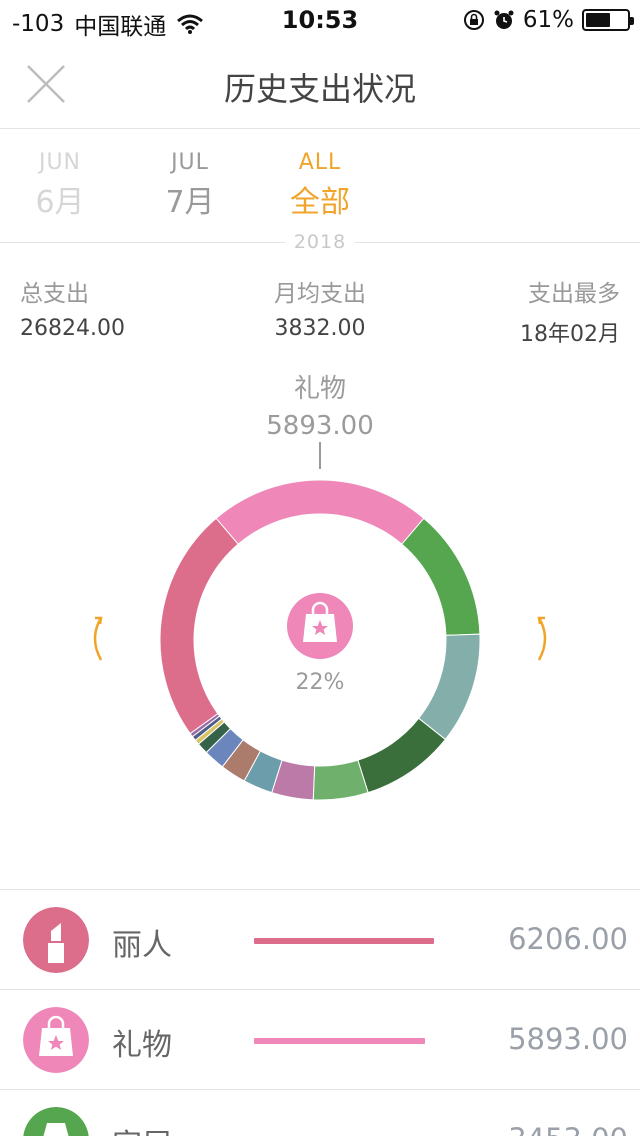 Image resolution: width=640 pixels, height=1136 pixels. I want to click on list-item: 礼物 5893.00, so click(320, 1039).